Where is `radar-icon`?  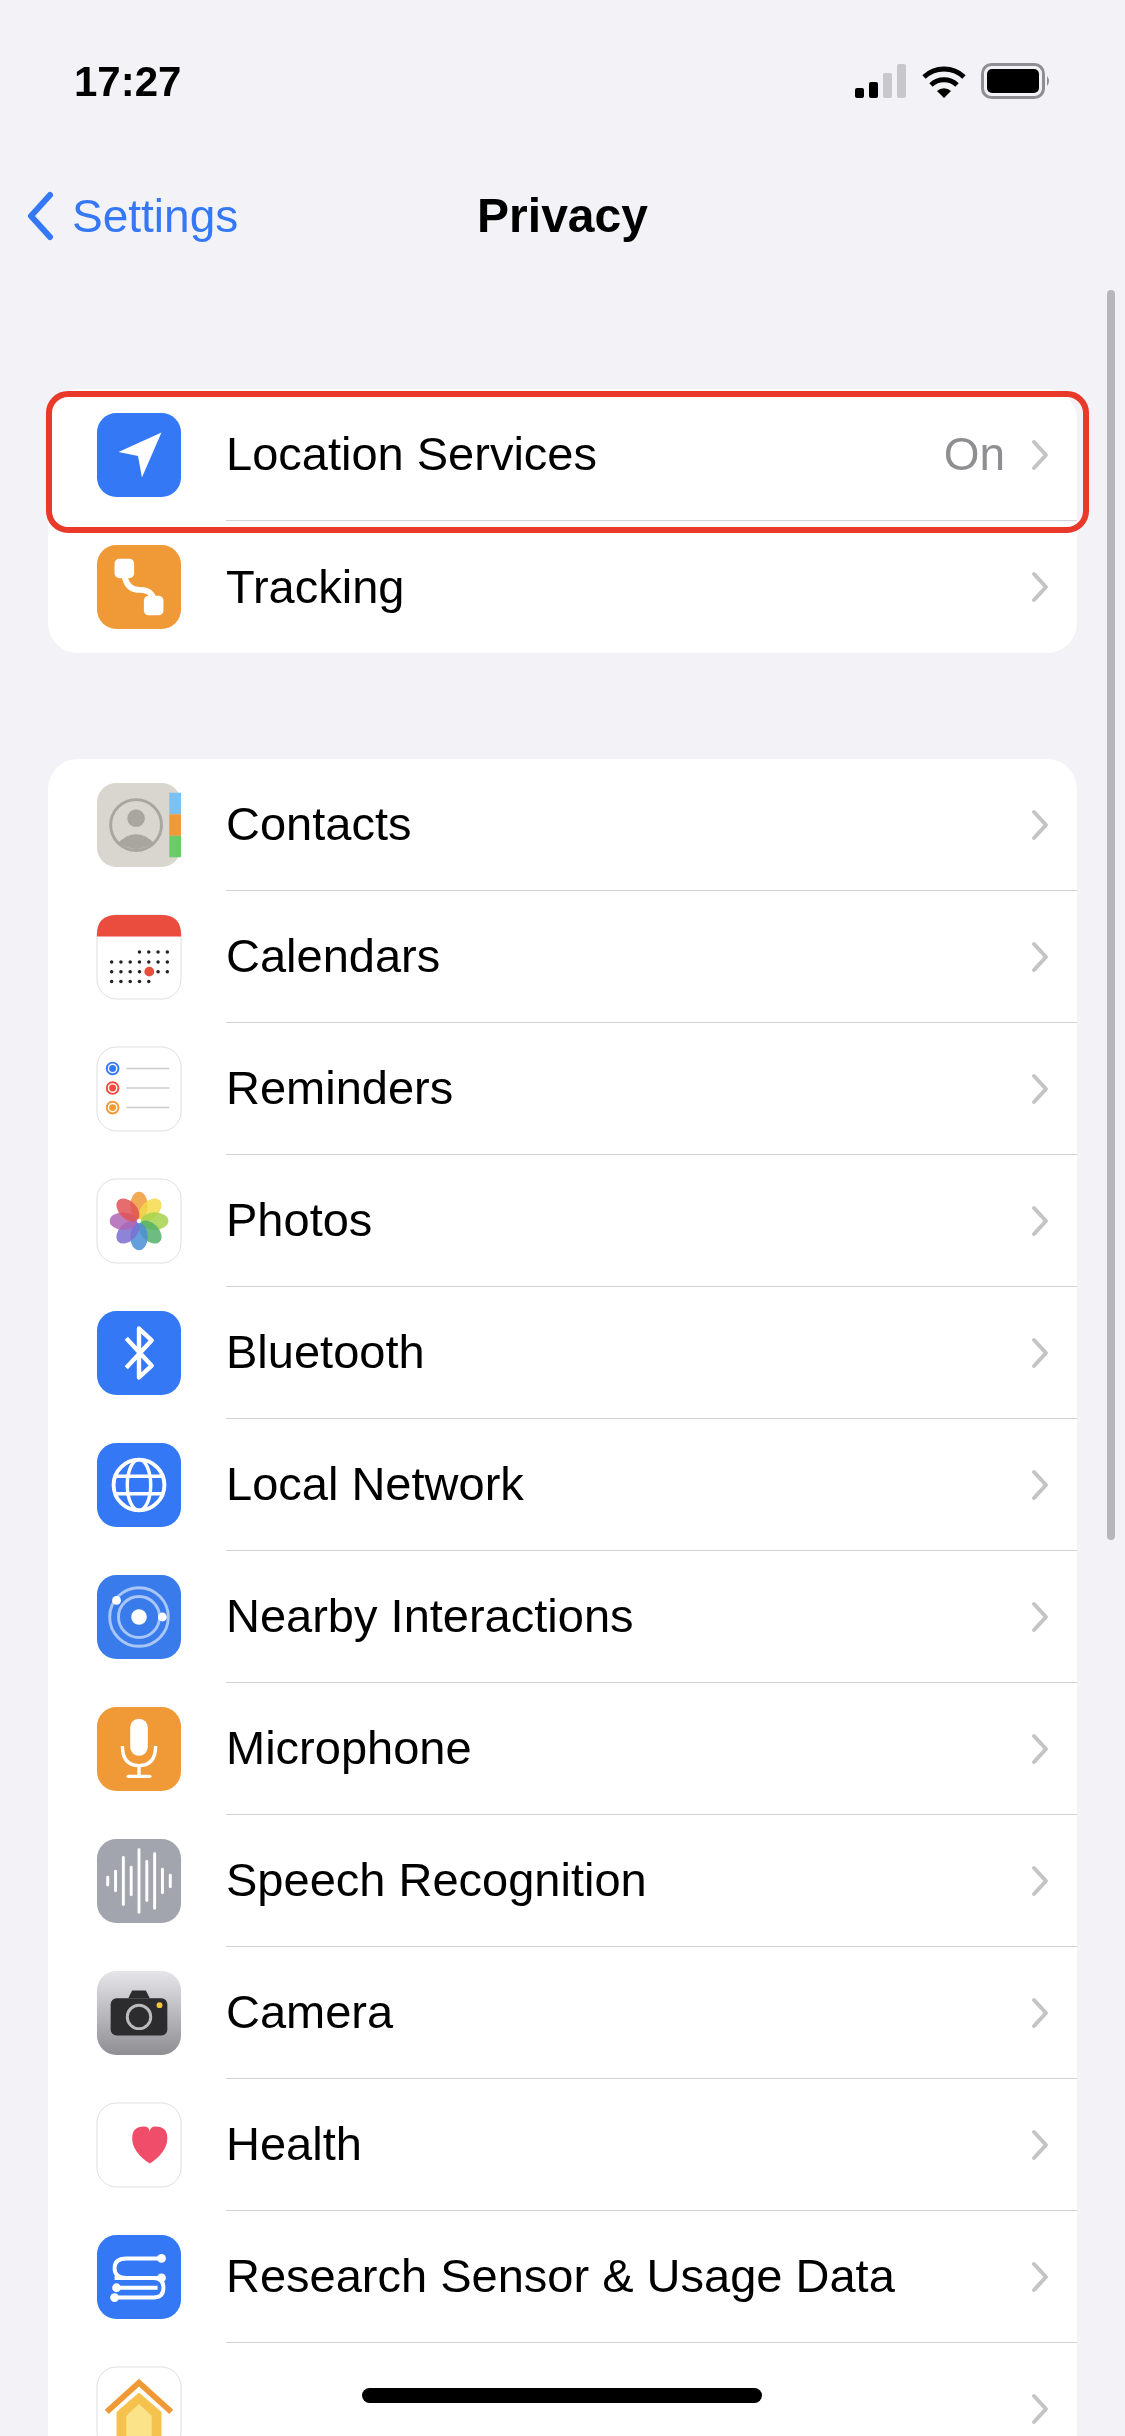 radar-icon is located at coordinates (139, 1617).